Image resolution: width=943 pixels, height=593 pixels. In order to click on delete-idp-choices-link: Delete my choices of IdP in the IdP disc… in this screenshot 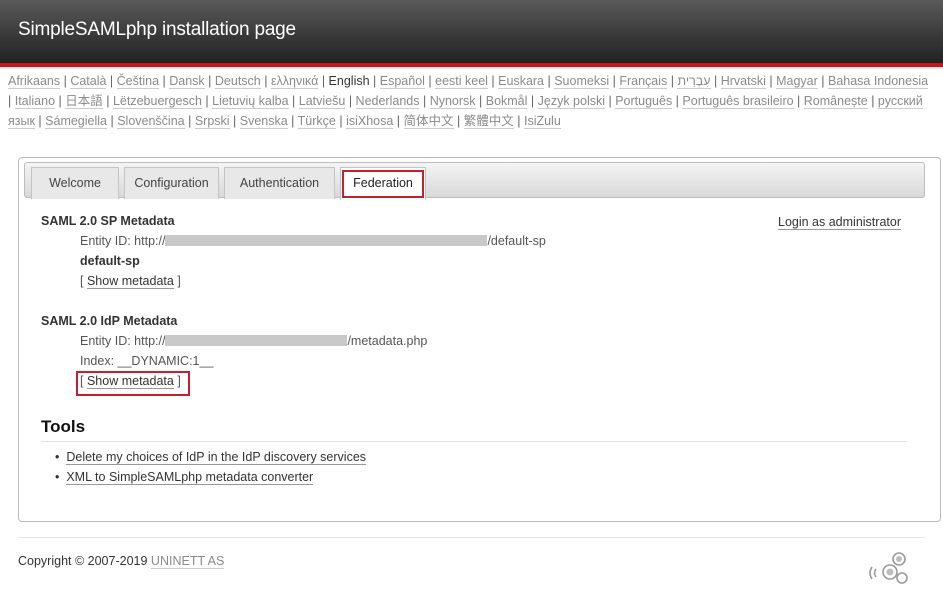, I will do `click(216, 457)`.